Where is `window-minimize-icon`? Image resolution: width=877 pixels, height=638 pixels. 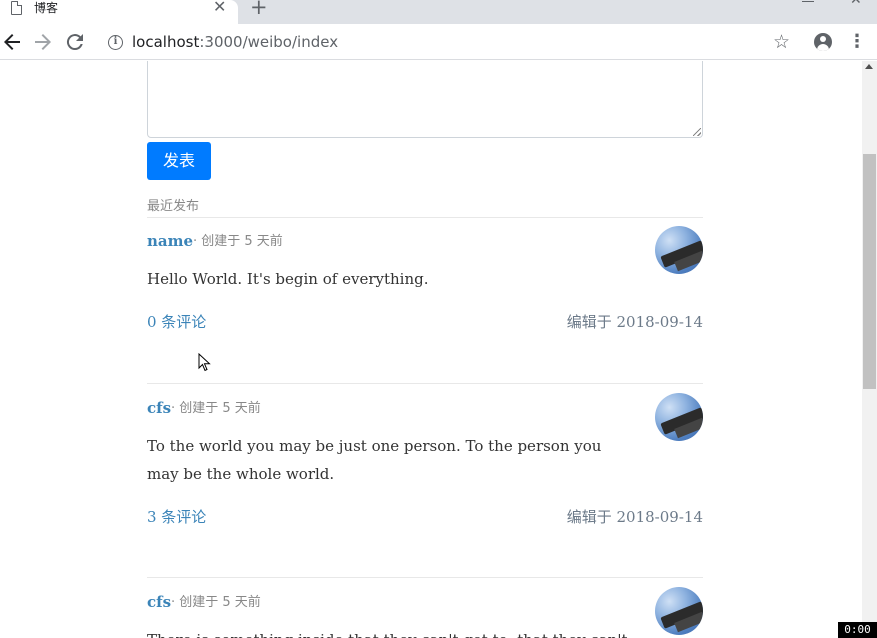 window-minimize-icon is located at coordinates (808, 1).